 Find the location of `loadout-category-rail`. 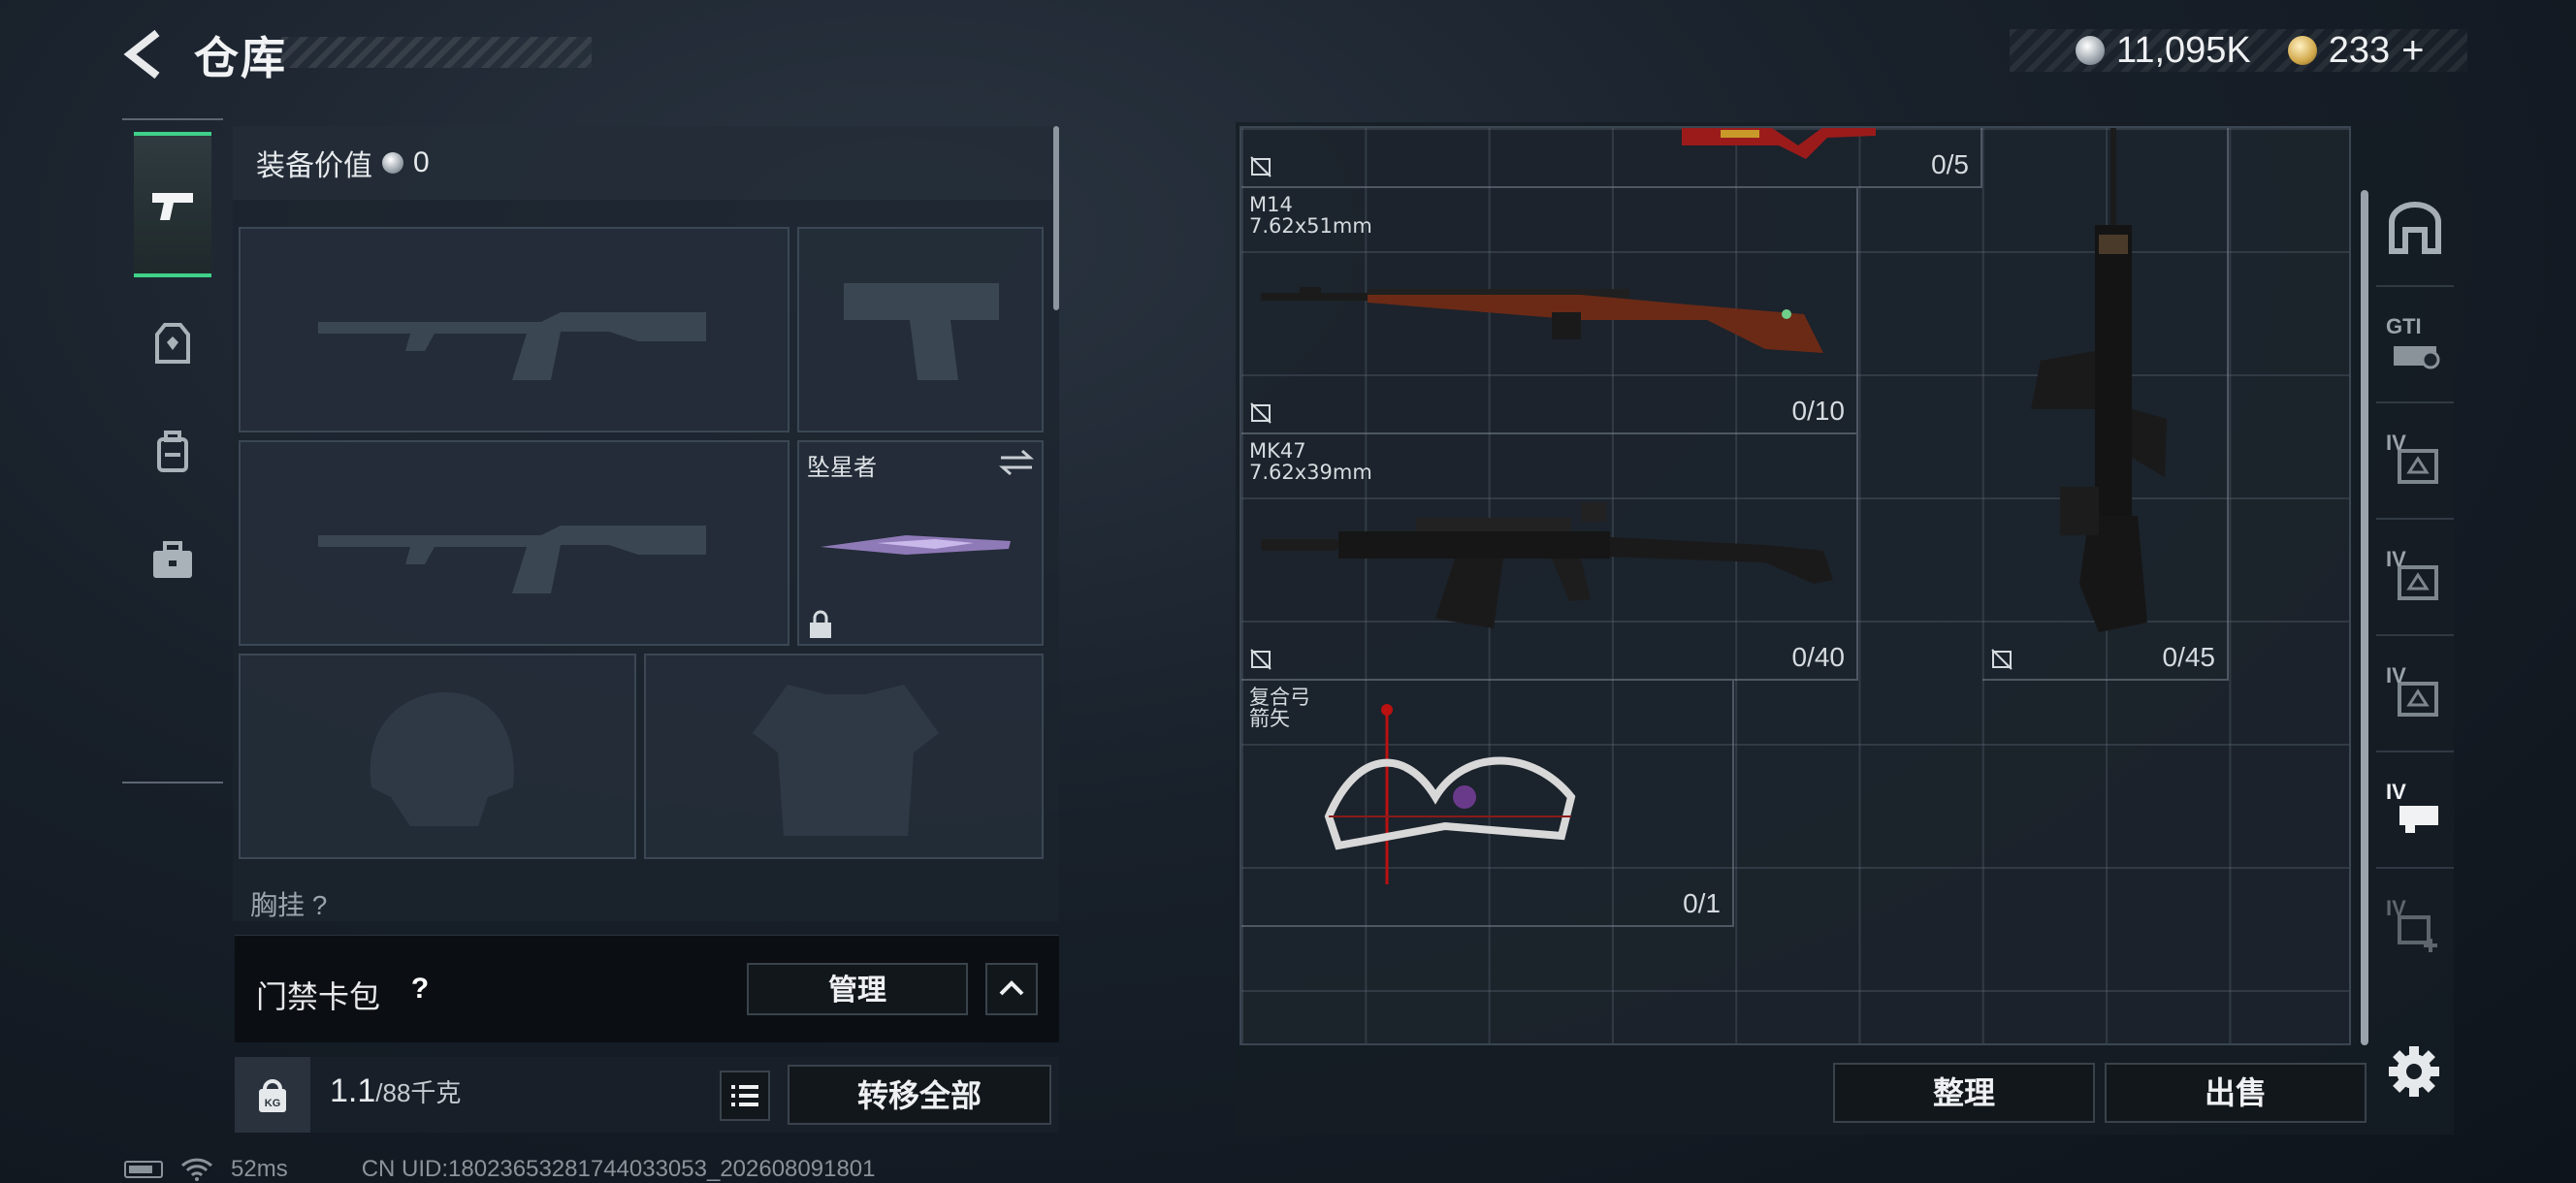

loadout-category-rail is located at coordinates (172, 450).